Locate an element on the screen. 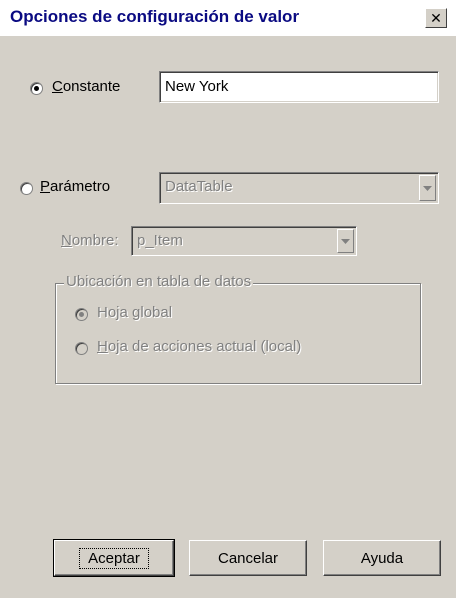 This screenshot has height=598, width=456. constant-radio is located at coordinates (36, 88).